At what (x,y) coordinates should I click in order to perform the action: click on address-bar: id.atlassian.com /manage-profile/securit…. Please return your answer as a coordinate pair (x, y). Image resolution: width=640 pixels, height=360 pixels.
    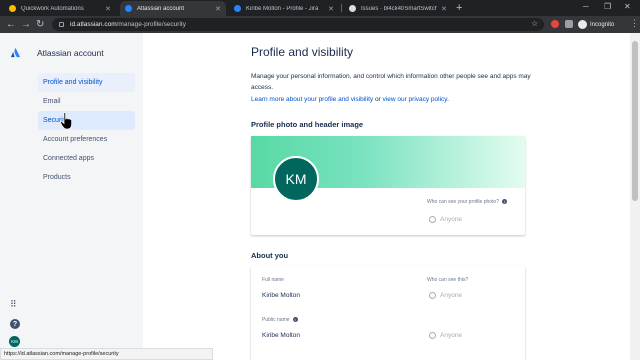
    Looking at the image, I should click on (298, 24).